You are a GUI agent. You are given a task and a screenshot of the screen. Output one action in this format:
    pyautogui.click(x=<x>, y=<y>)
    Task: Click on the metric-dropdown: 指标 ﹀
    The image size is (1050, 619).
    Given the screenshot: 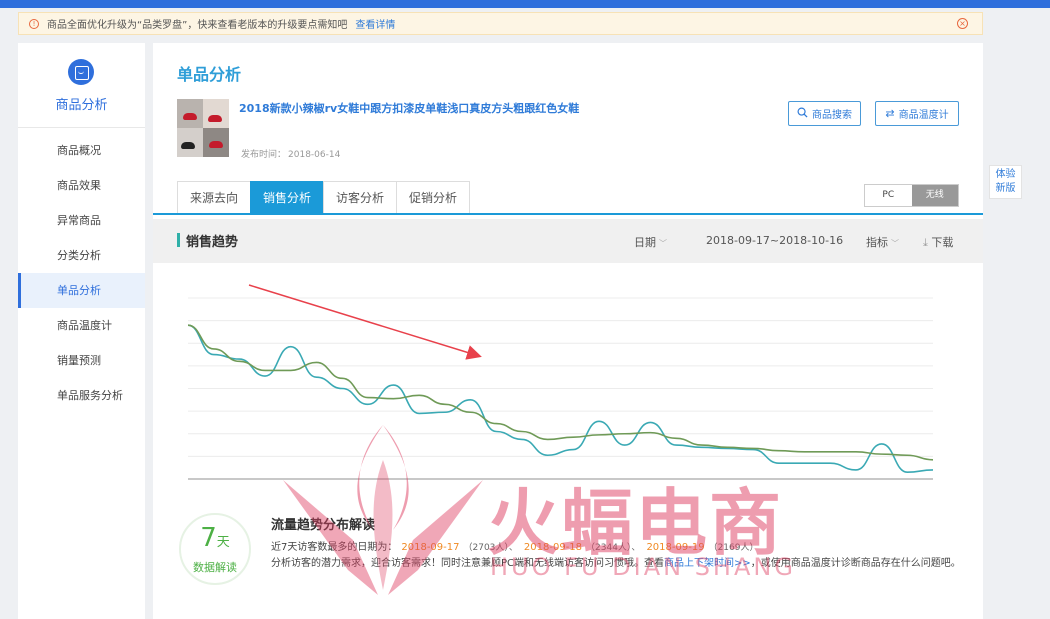 What is the action you would take?
    pyautogui.click(x=882, y=242)
    